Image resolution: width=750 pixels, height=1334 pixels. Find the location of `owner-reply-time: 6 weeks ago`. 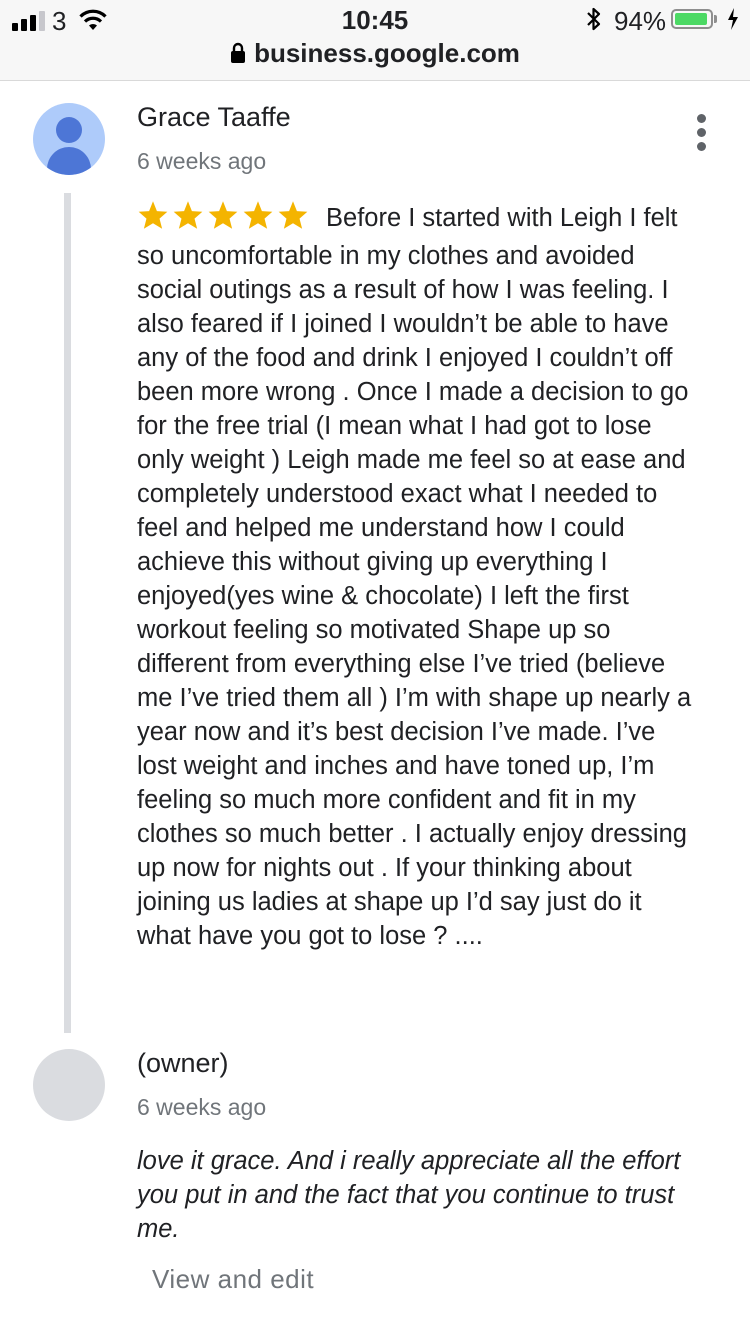

owner-reply-time: 6 weeks ago is located at coordinates (202, 1107).